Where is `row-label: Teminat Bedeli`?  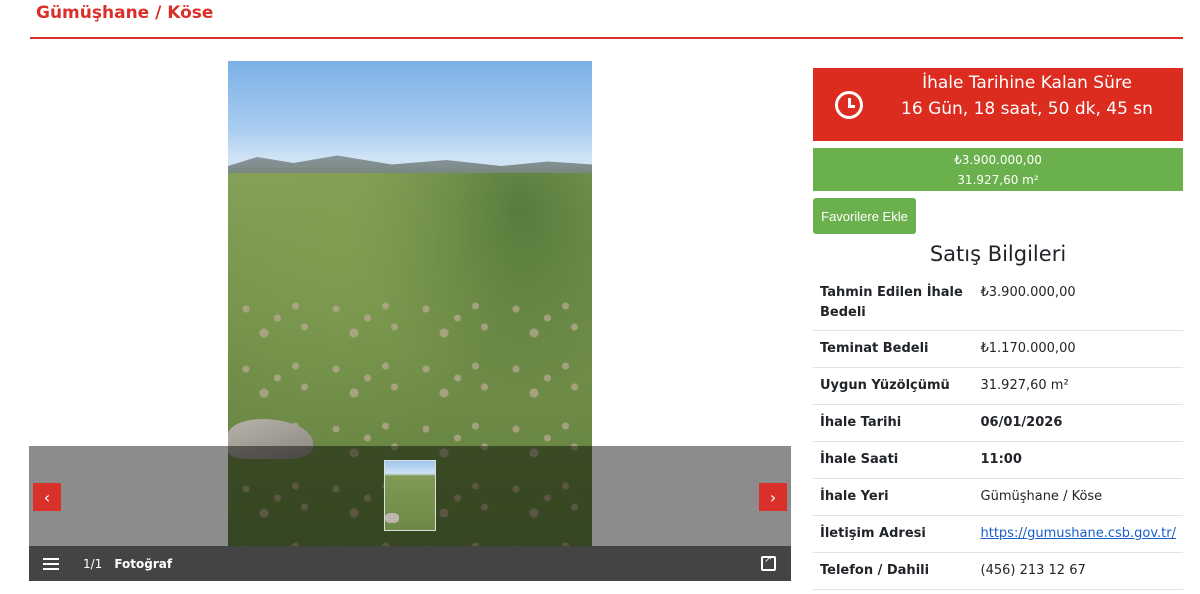
row-label: Teminat Bedeli is located at coordinates (893, 348).